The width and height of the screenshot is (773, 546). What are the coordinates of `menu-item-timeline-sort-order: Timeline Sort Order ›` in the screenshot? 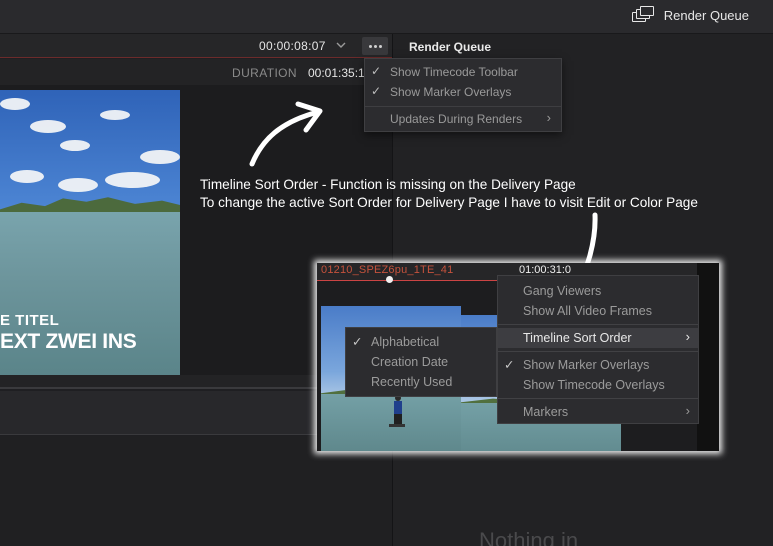 It's located at (598, 338).